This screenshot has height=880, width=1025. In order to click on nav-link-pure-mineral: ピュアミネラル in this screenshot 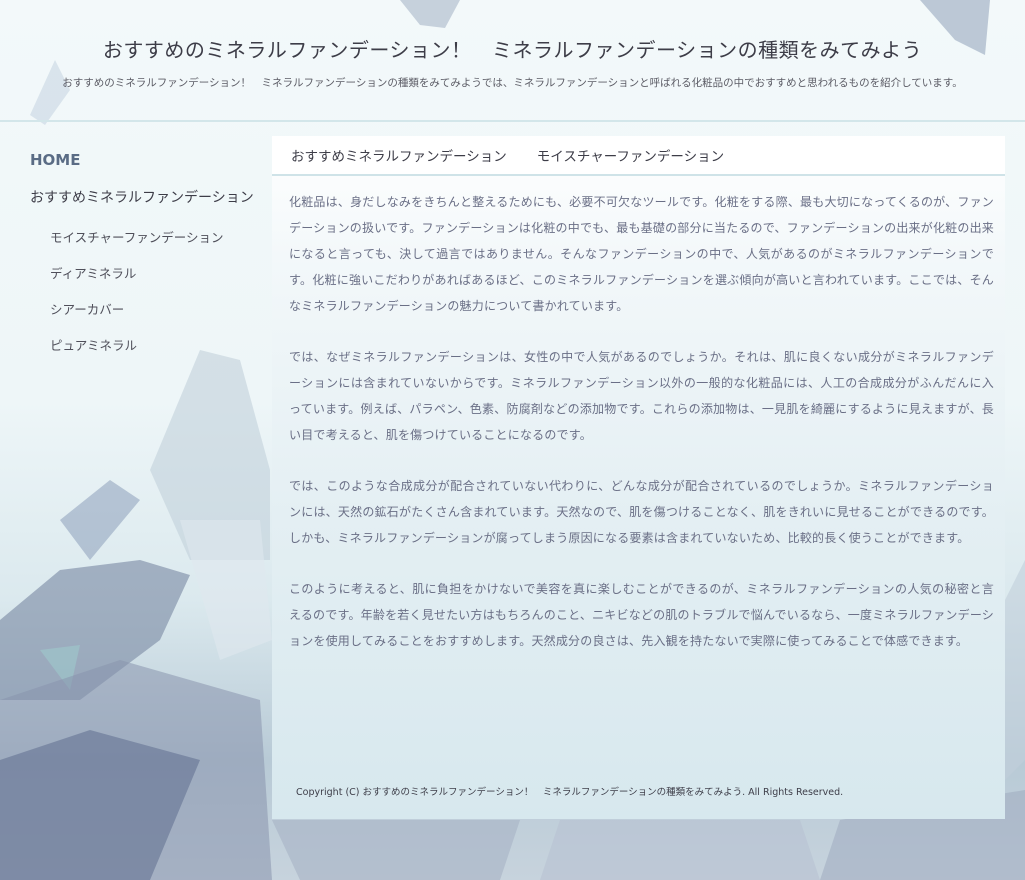, I will do `click(150, 346)`.